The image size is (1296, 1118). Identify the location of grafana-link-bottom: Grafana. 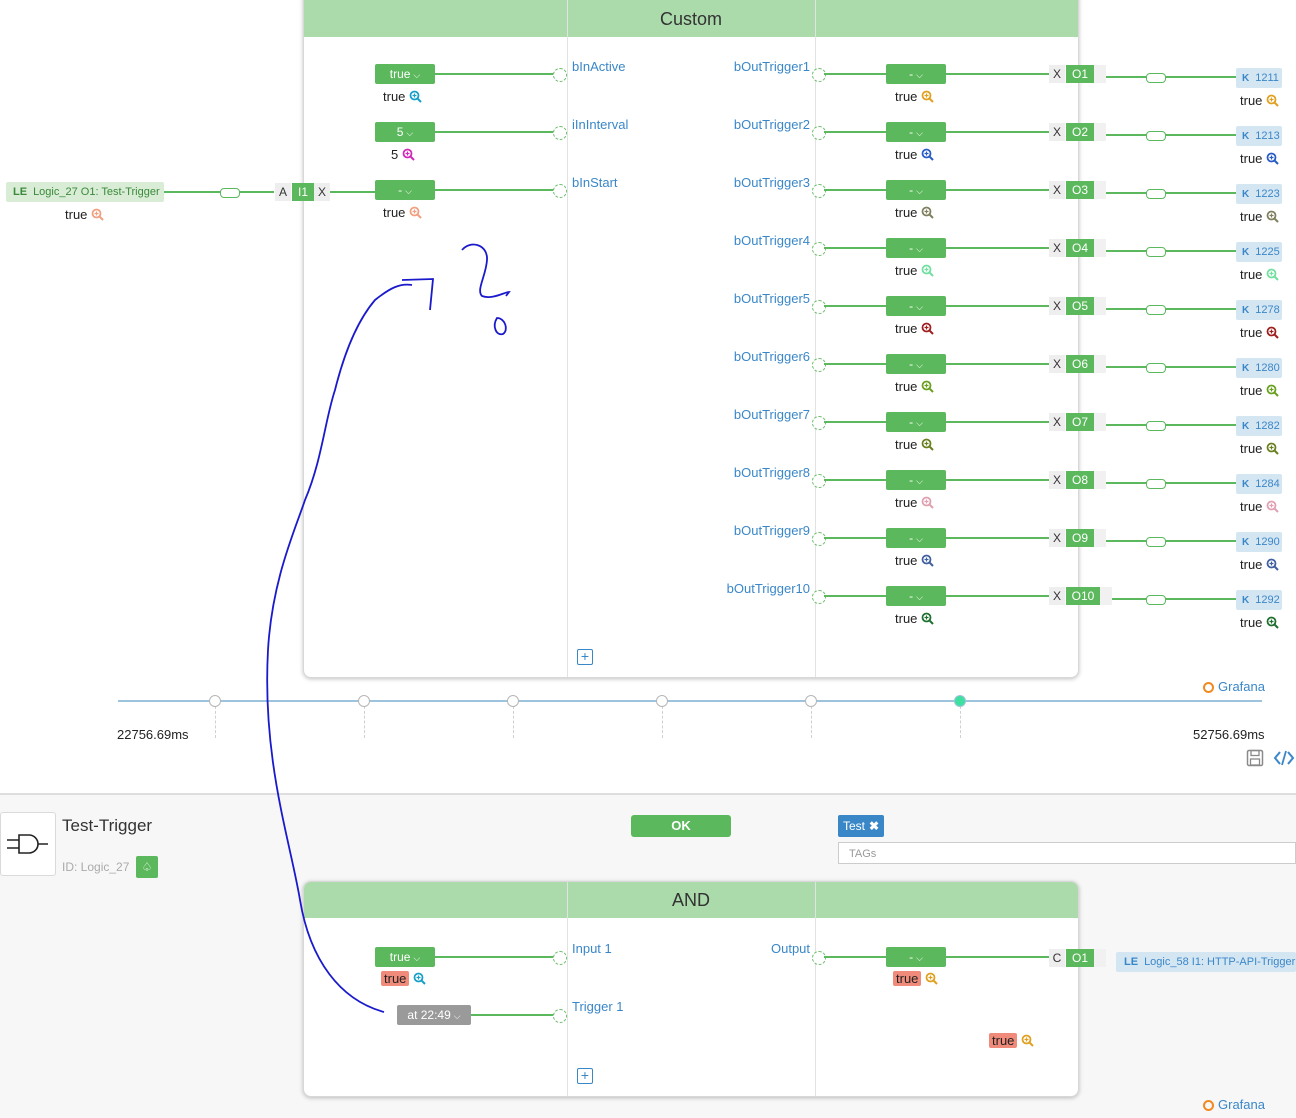
(1234, 1104).